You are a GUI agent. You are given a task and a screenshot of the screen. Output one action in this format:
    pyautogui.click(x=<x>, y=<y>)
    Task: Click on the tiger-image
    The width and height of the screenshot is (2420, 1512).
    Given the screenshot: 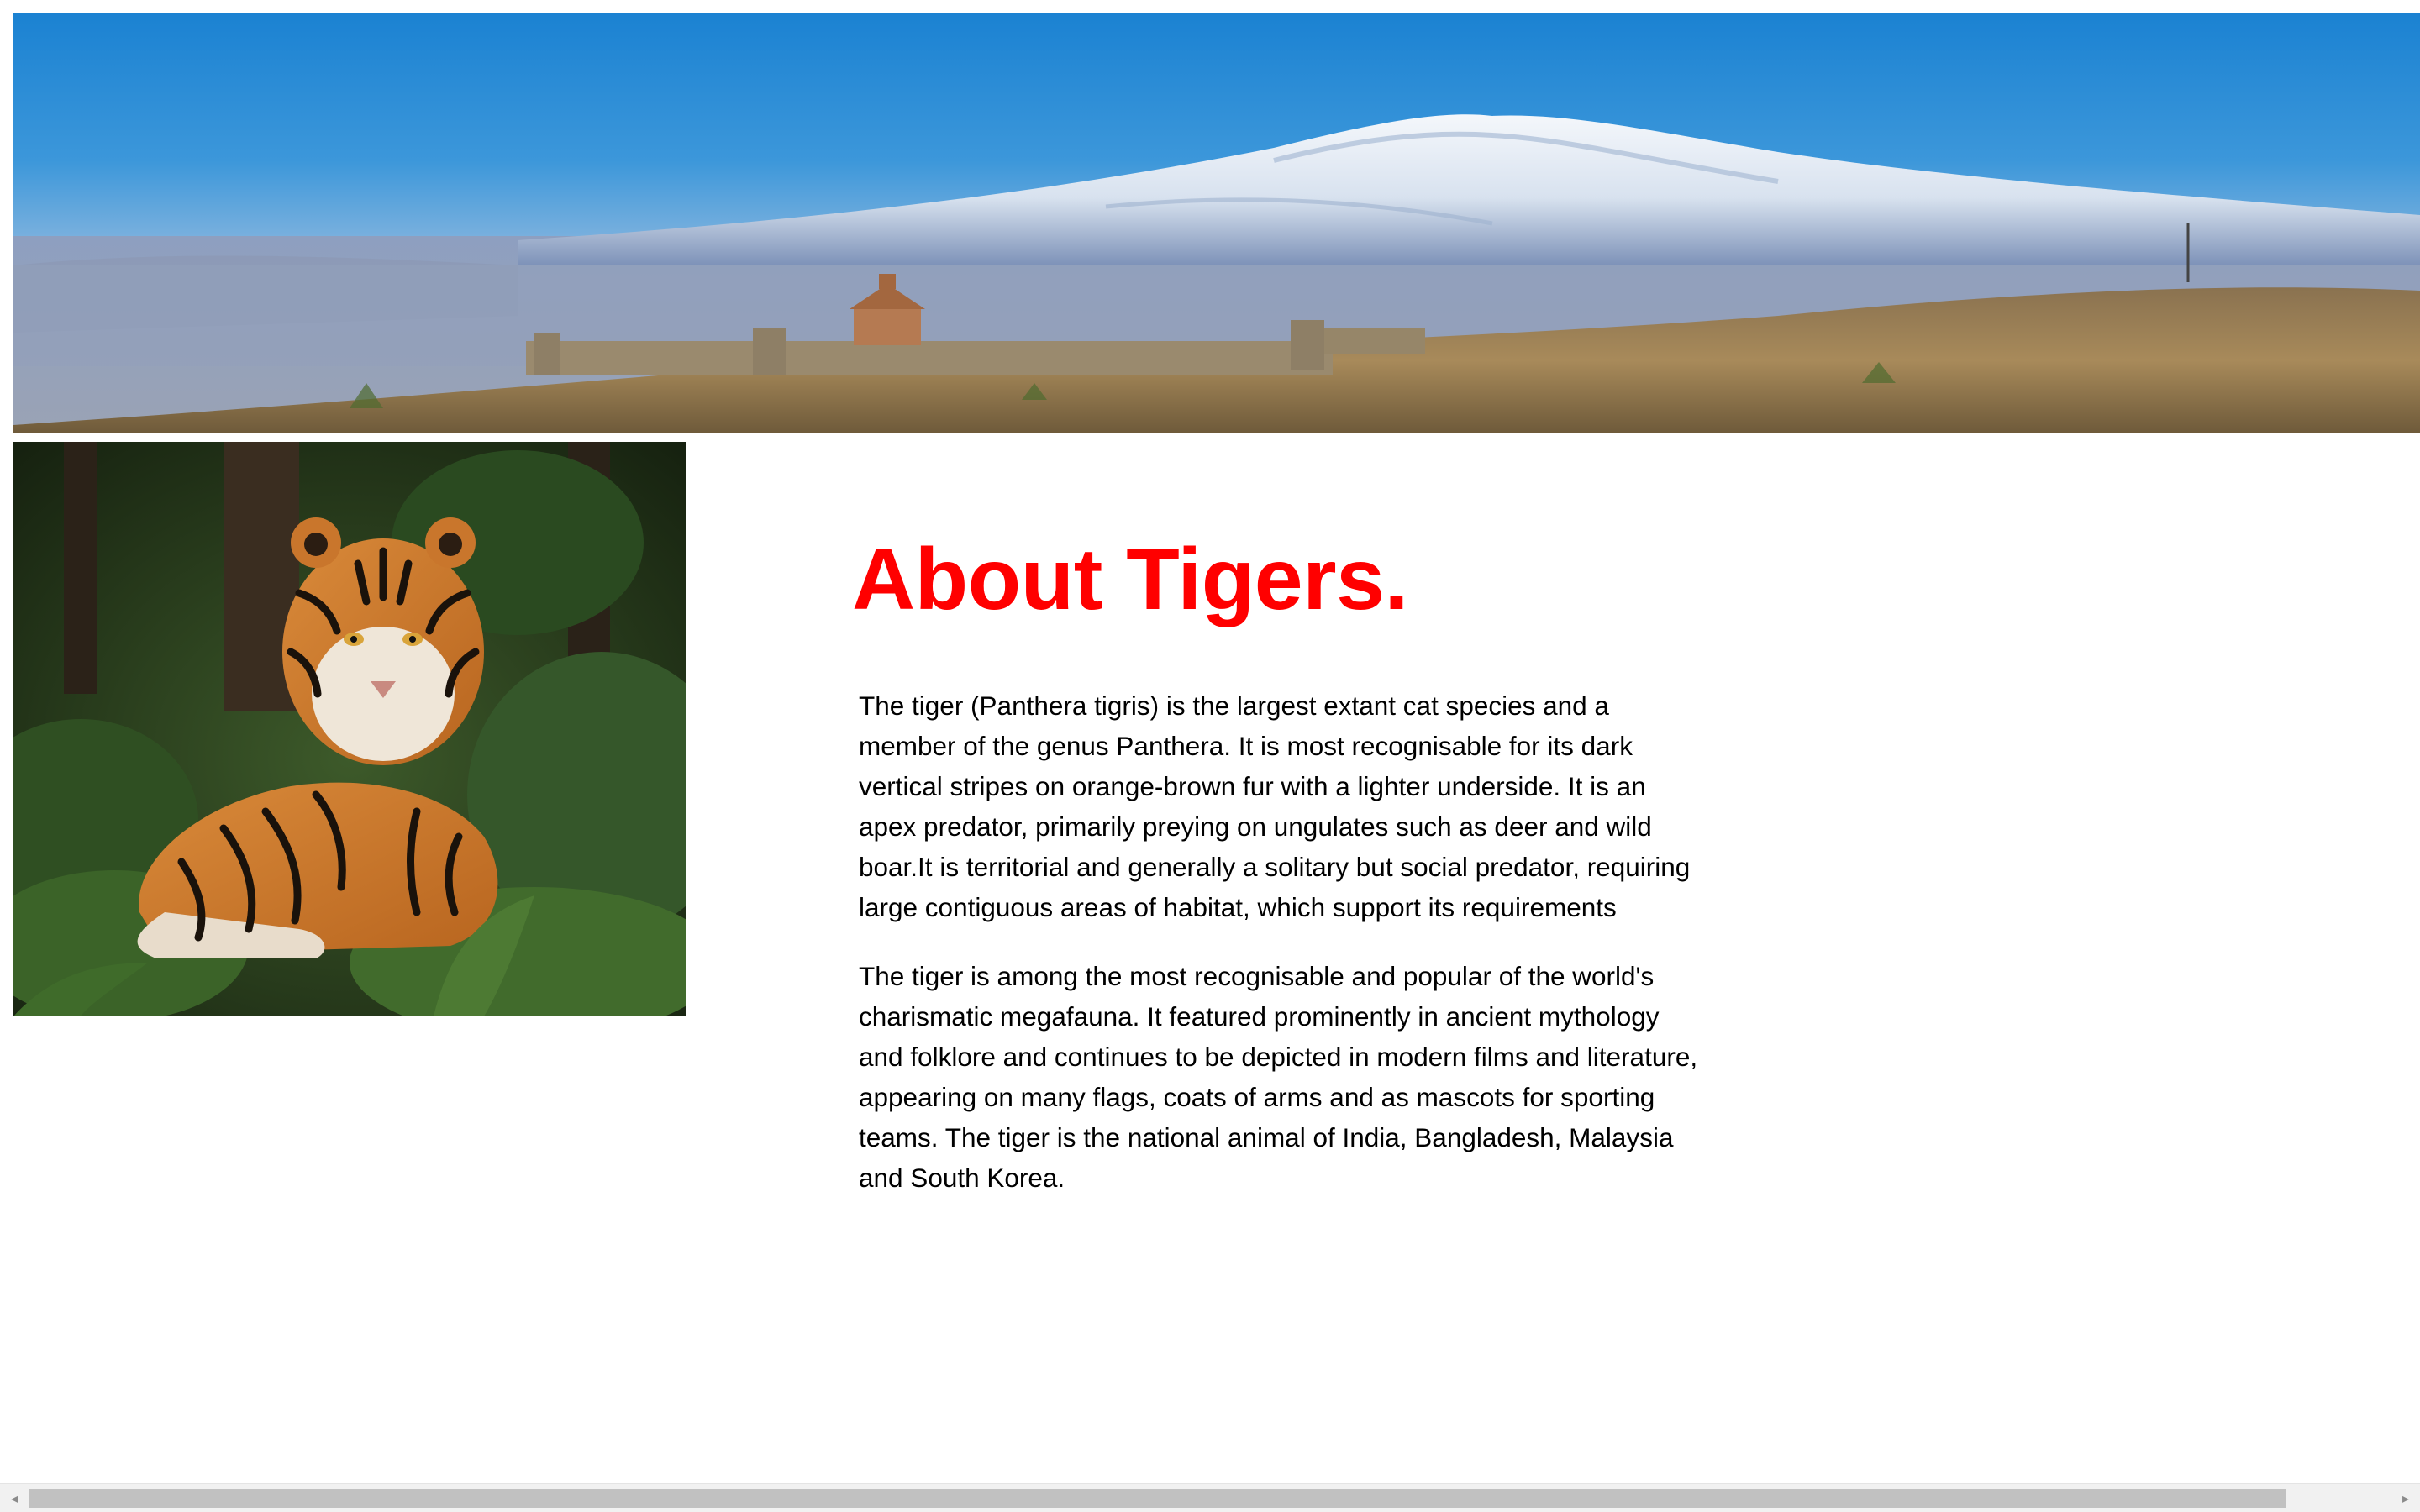 What is the action you would take?
    pyautogui.click(x=349, y=729)
    